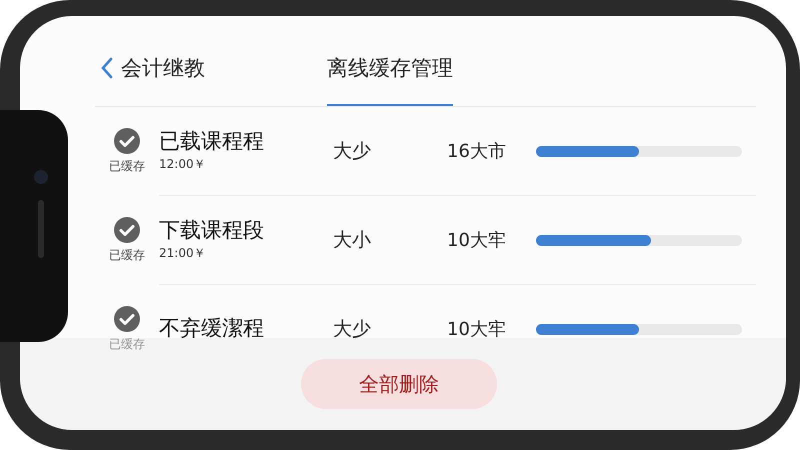 This screenshot has height=450, width=800. Describe the element at coordinates (211, 79) in the screenshot. I see `back-button: 会计继教` at that location.